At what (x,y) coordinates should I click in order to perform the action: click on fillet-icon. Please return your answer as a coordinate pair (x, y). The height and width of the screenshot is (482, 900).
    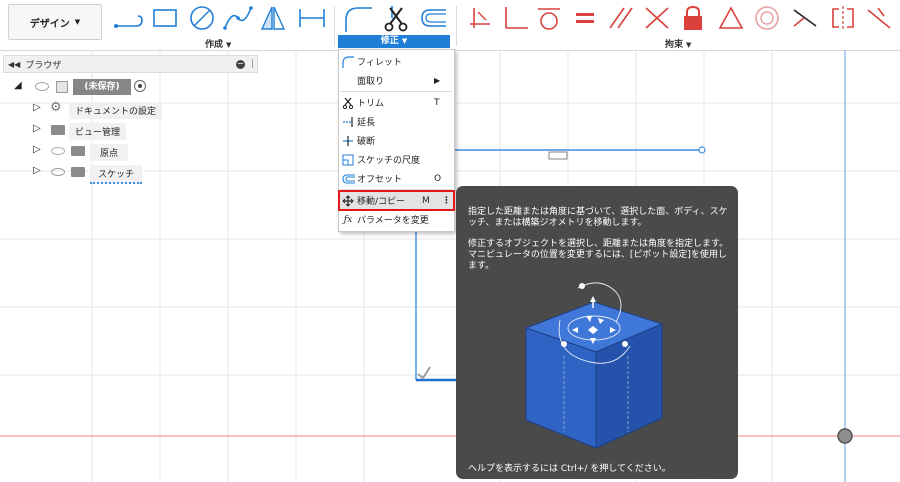
    Looking at the image, I should click on (348, 61).